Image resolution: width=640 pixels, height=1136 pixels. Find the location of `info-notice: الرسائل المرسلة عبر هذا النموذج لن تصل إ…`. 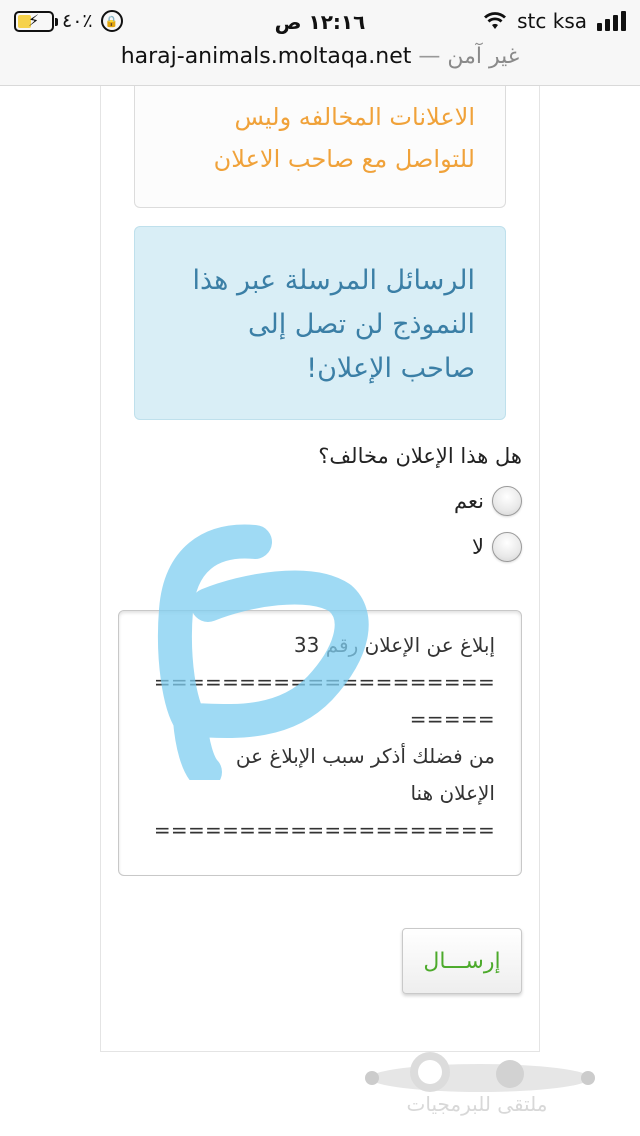

info-notice: الرسائل المرسلة عبر هذا النموذج لن تصل إ… is located at coordinates (320, 323).